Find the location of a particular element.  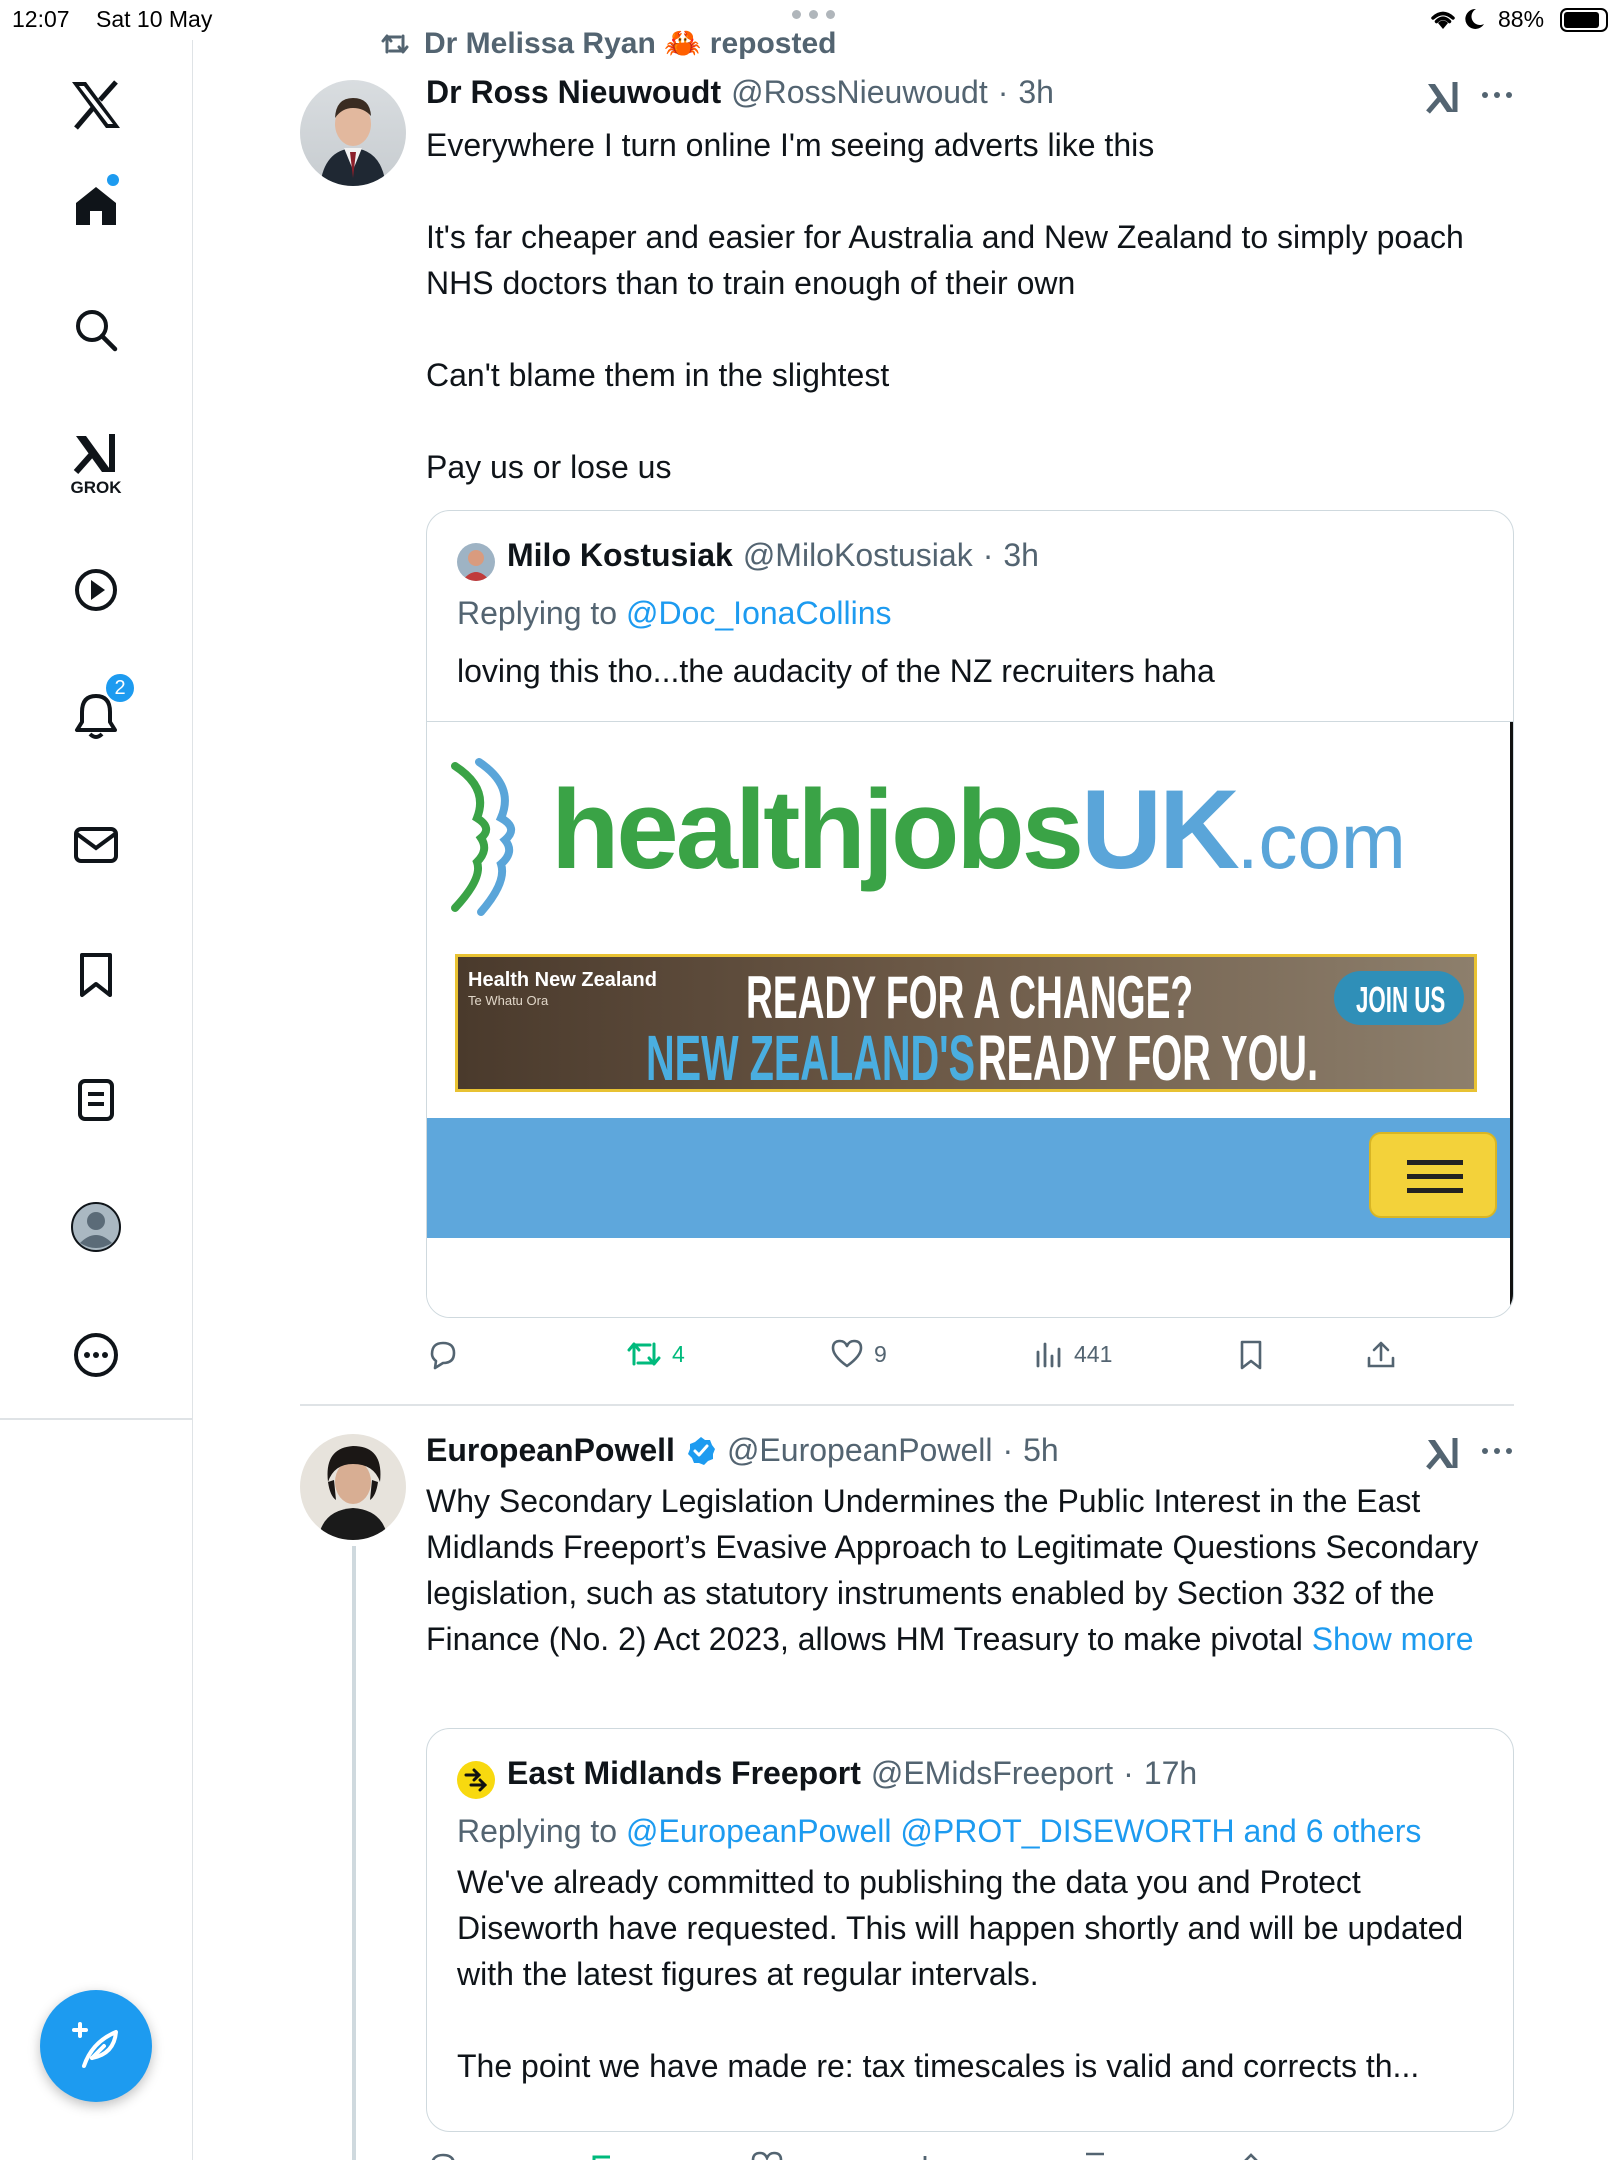

author-name: EuropeanPowell is located at coordinates (550, 1450).